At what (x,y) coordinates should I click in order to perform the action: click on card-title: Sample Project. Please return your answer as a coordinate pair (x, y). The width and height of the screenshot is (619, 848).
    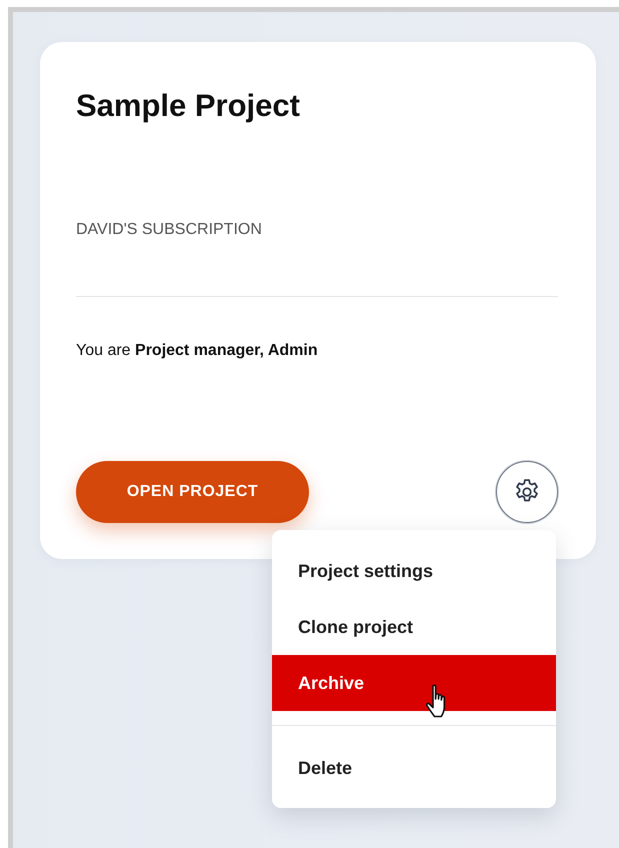
    Looking at the image, I should click on (188, 106).